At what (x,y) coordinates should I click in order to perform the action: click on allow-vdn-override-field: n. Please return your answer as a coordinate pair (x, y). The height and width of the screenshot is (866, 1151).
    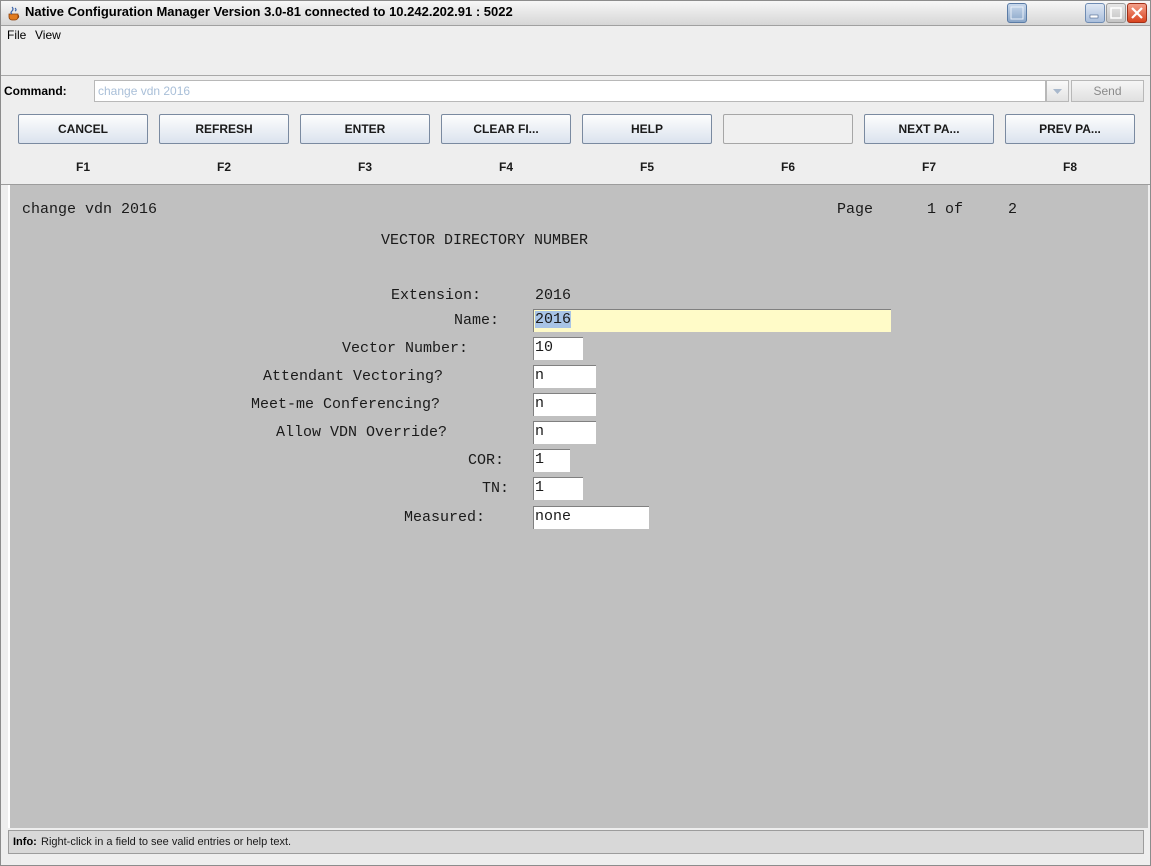
    Looking at the image, I should click on (564, 432).